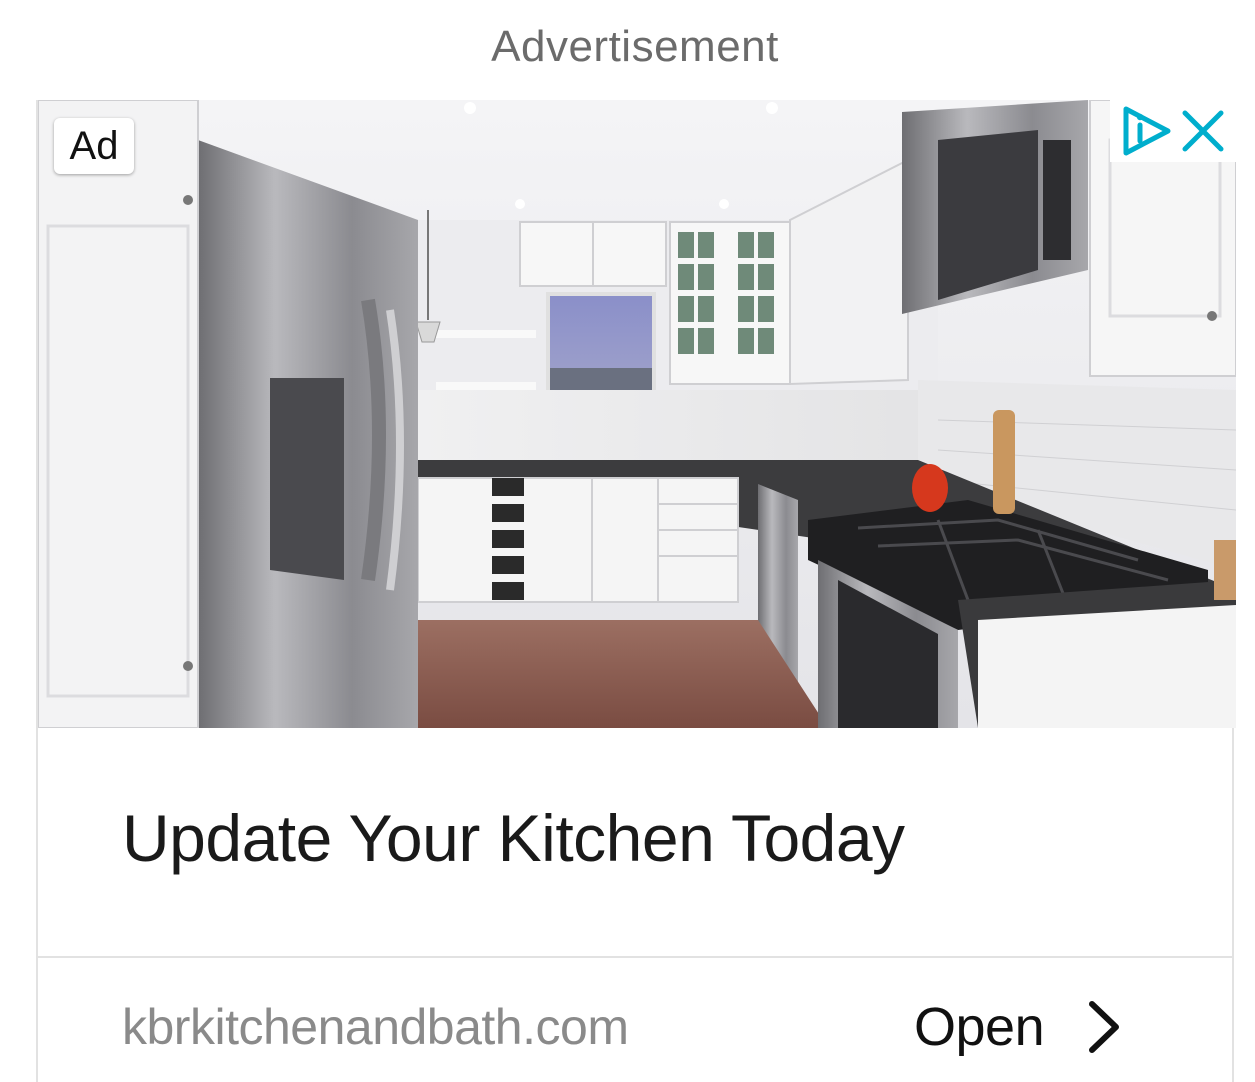 This screenshot has width=1255, height=1082. I want to click on ad-footer: kbrkitchenandbath.com Open, so click(635, 1020).